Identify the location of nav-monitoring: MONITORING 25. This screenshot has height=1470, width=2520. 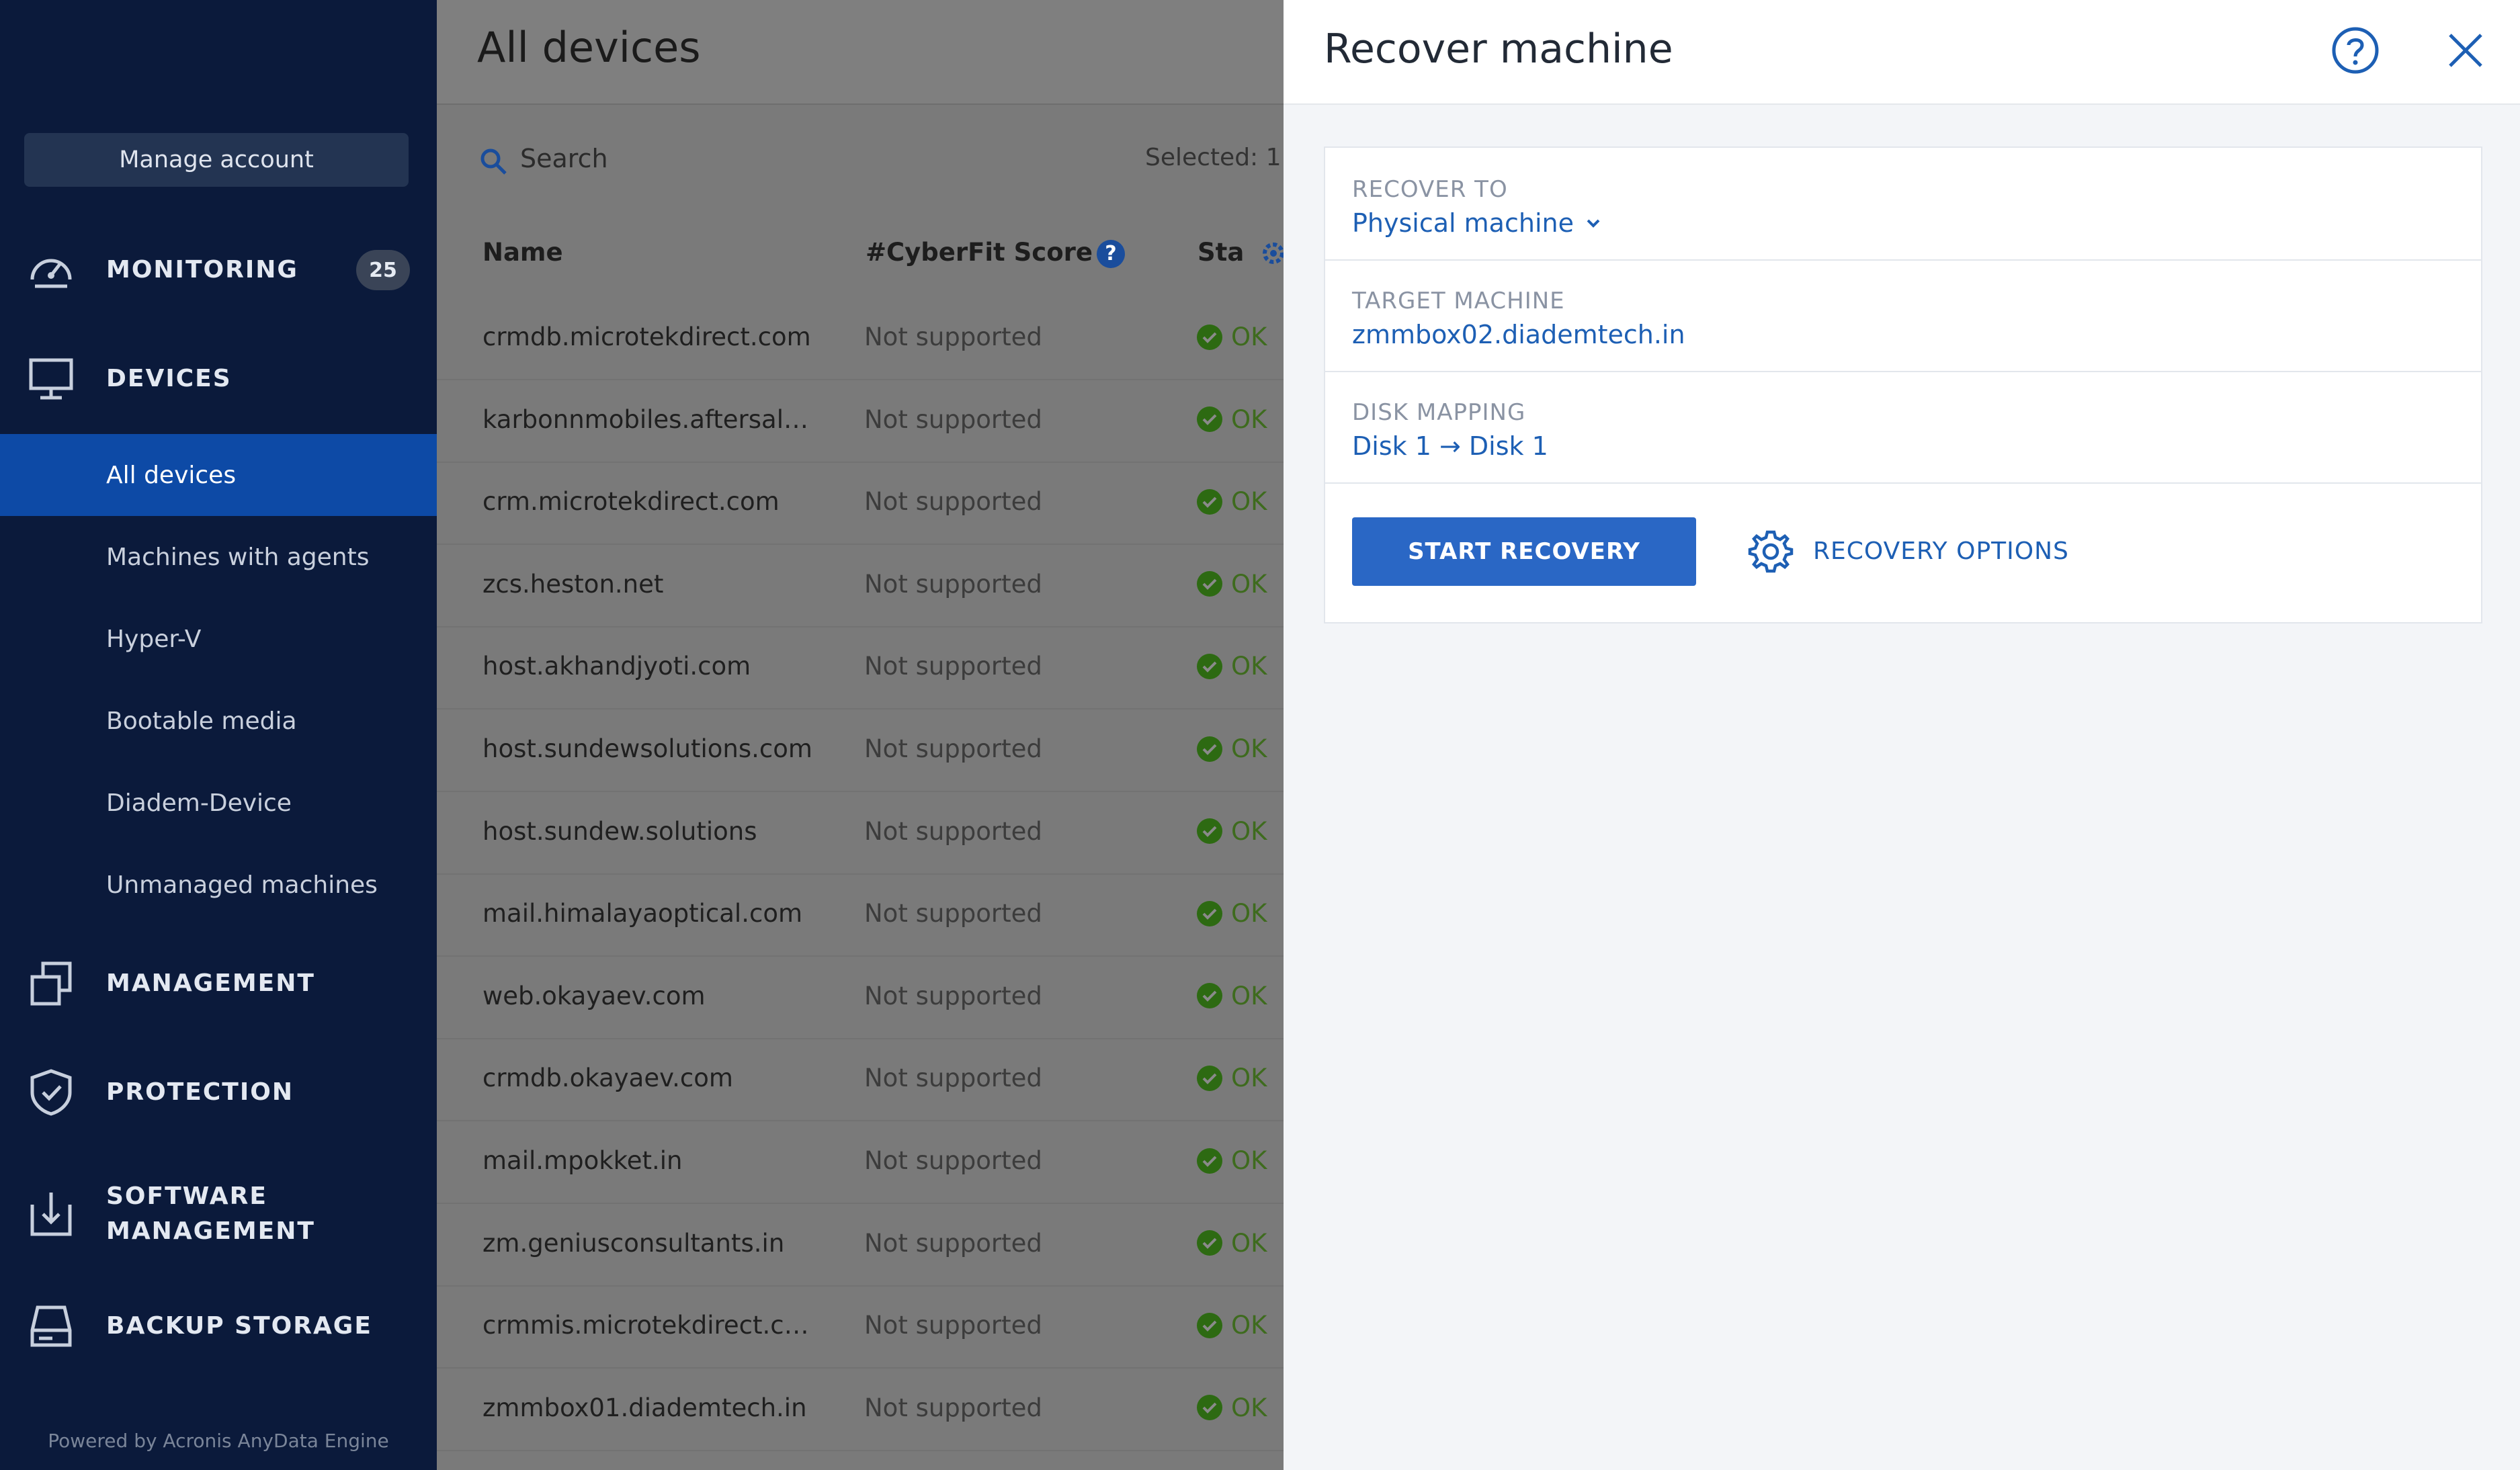
(218, 270).